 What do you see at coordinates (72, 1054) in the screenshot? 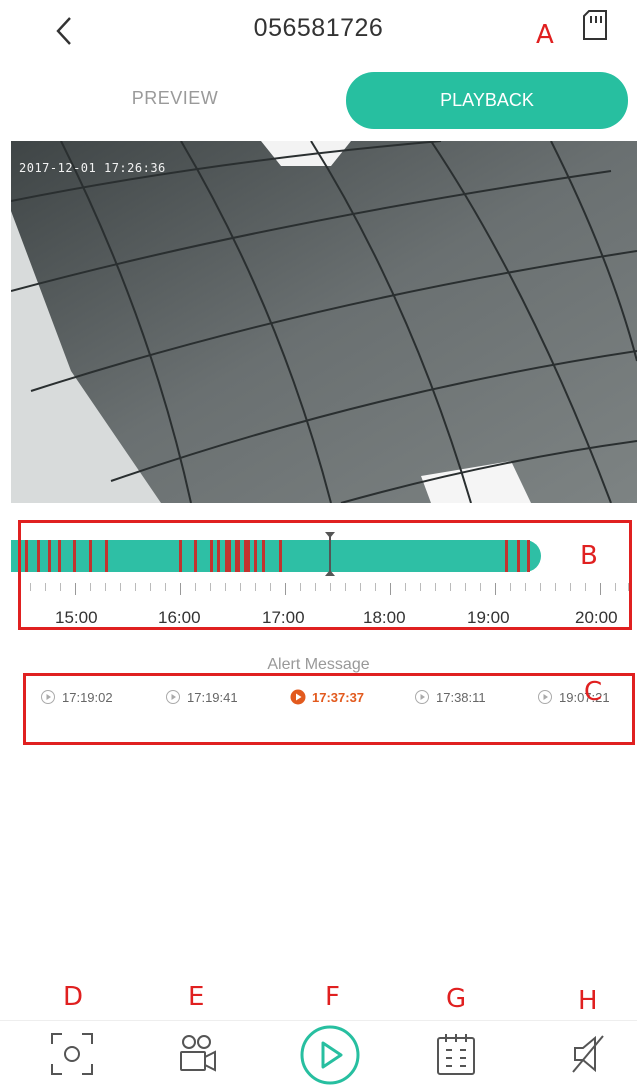
I see `screenshot-icon` at bounding box center [72, 1054].